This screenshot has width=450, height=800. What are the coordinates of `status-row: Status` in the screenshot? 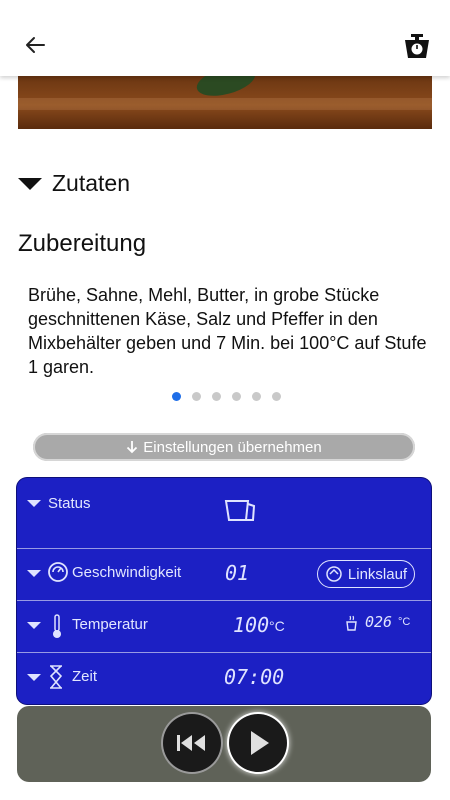 It's located at (224, 513).